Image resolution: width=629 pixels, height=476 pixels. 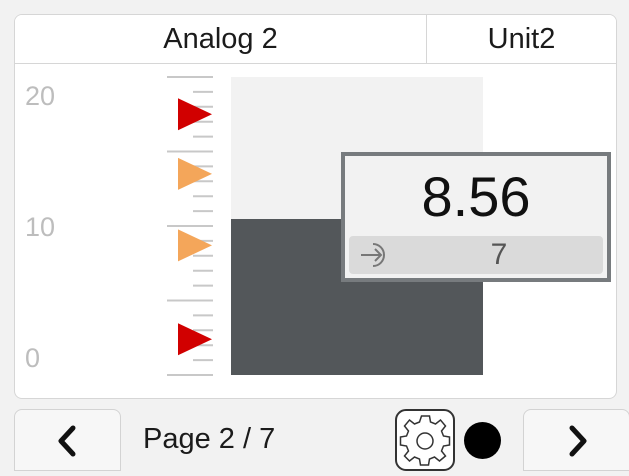 I want to click on scale-ticks, so click(x=190, y=226).